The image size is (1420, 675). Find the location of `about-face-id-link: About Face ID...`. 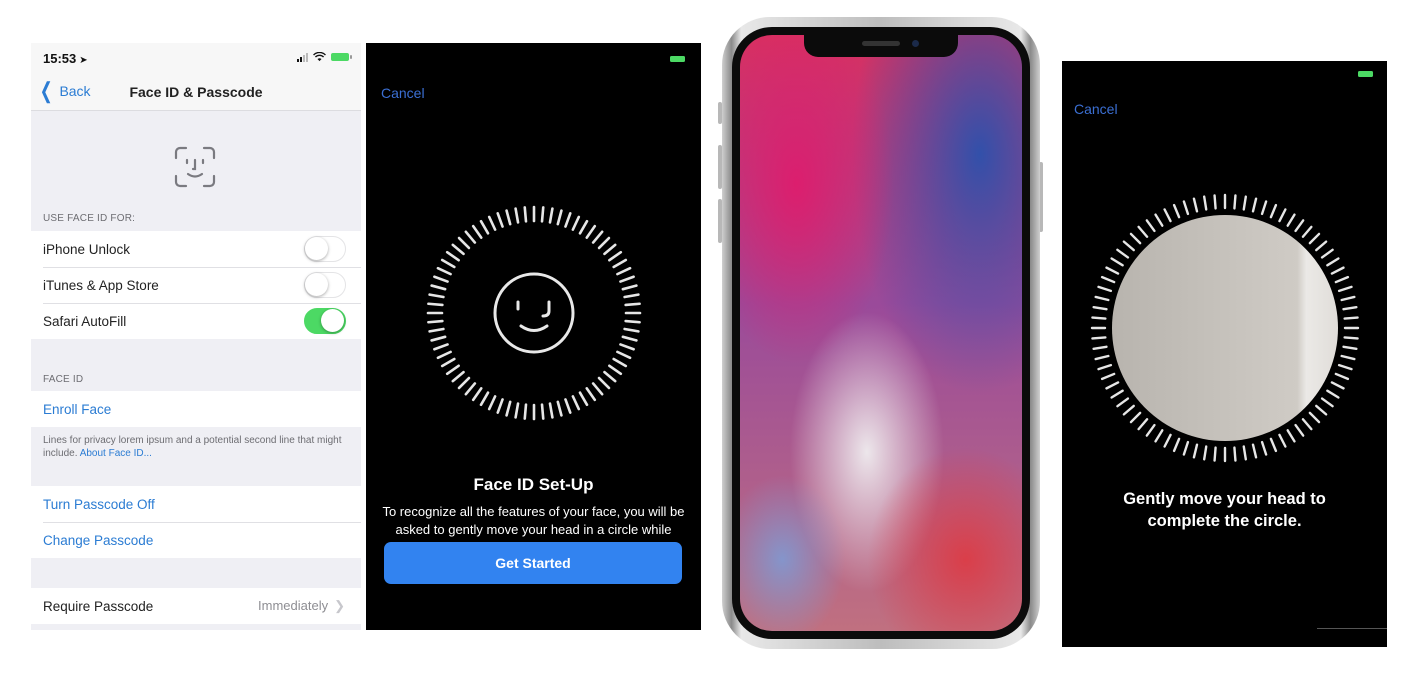

about-face-id-link: About Face ID... is located at coordinates (116, 453).